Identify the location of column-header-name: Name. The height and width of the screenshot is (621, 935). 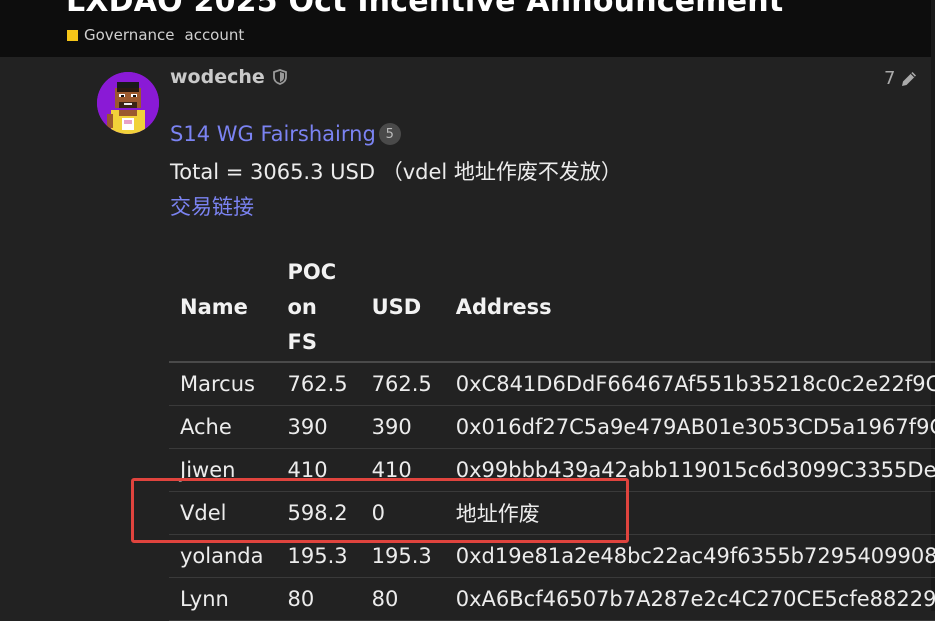
(222, 308).